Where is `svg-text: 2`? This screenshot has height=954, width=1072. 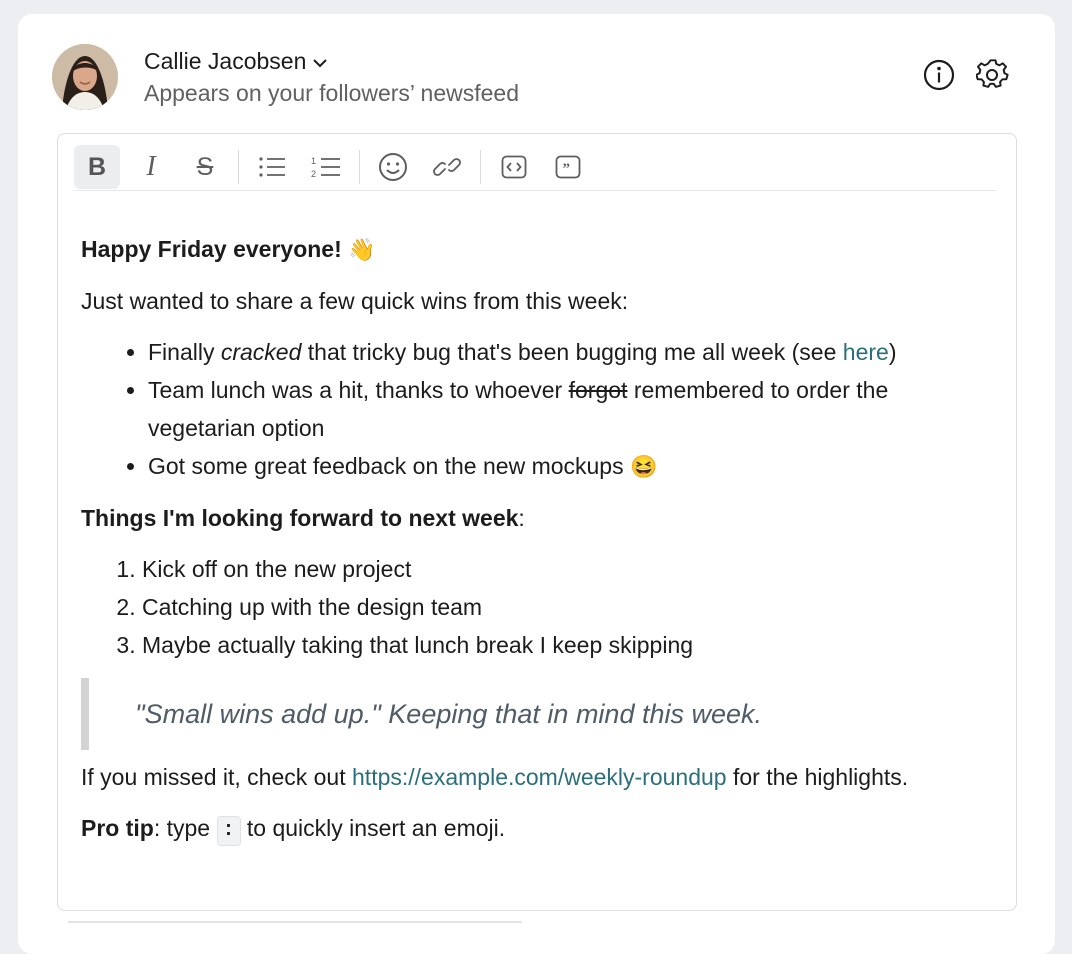
svg-text: 2 is located at coordinates (313, 174).